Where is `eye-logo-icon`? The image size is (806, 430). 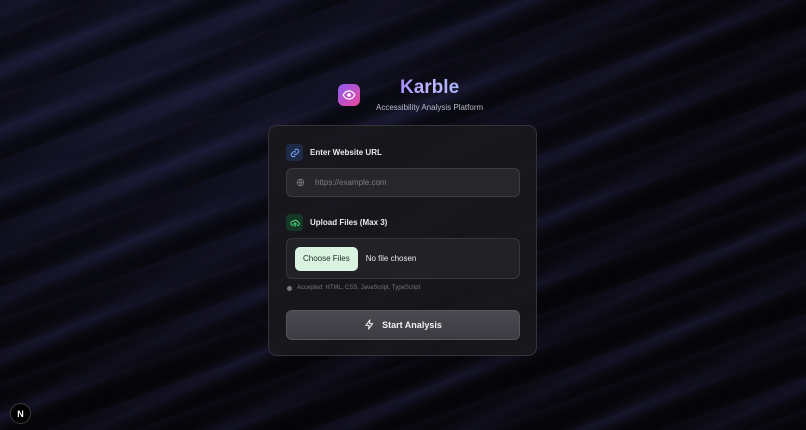 eye-logo-icon is located at coordinates (349, 95).